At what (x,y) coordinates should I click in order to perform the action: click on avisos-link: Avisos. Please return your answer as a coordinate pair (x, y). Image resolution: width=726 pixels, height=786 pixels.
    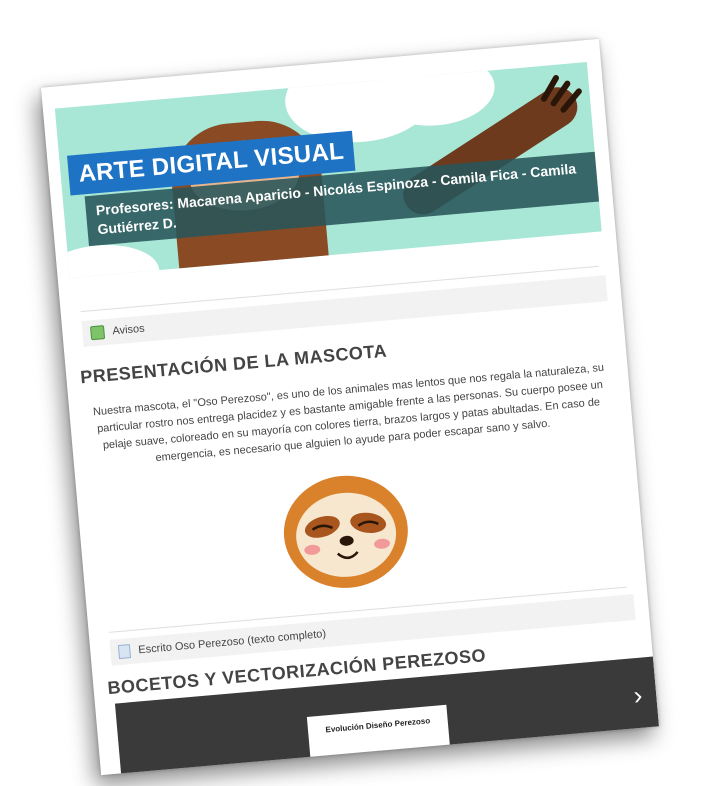
    Looking at the image, I should click on (344, 311).